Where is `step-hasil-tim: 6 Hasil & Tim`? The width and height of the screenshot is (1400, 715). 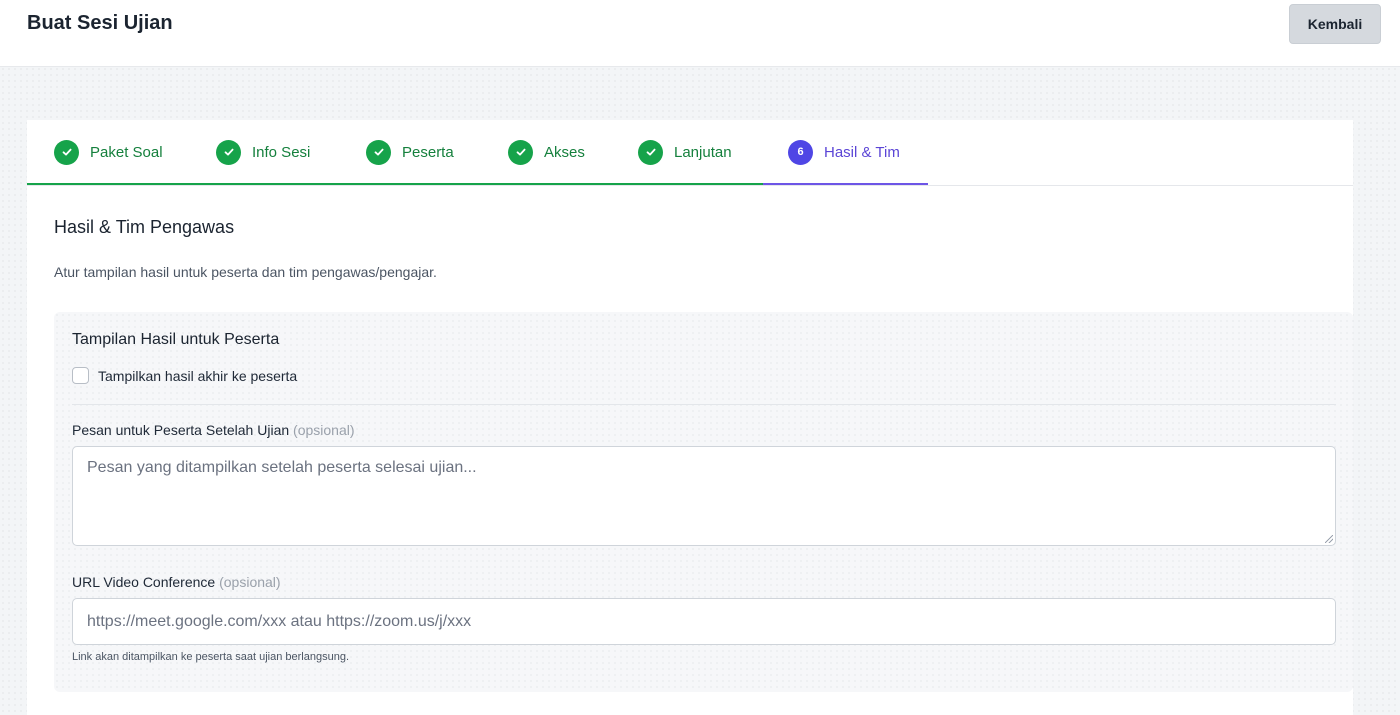
step-hasil-tim: 6 Hasil & Tim is located at coordinates (844, 152).